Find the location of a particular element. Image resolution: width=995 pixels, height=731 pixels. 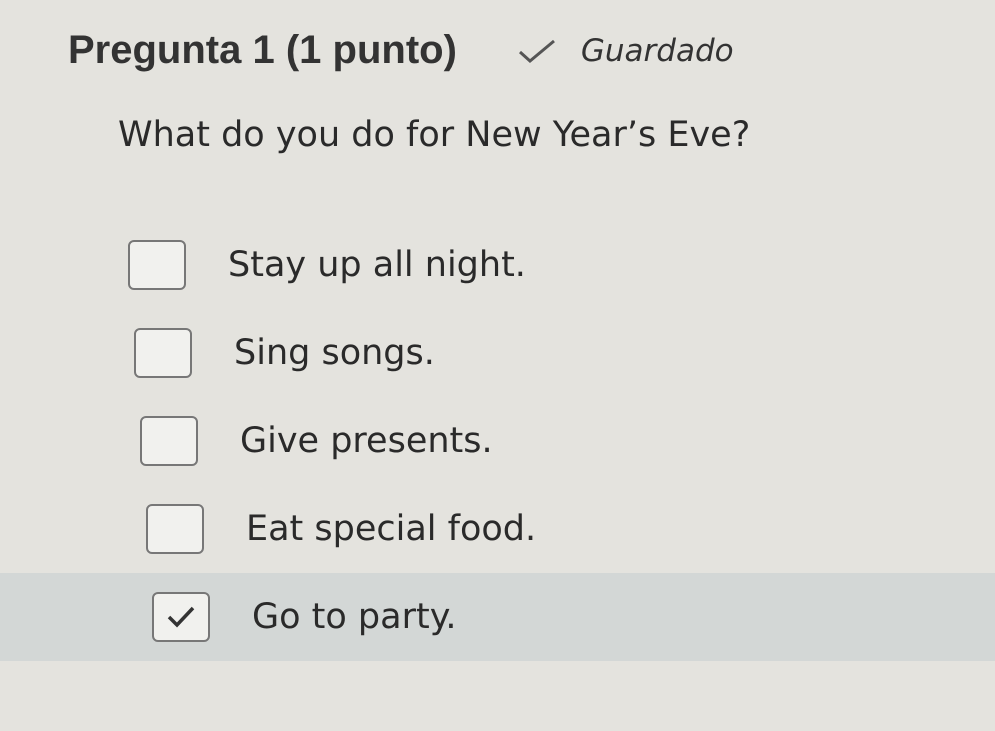

option-label: Sing songs. is located at coordinates (334, 353).